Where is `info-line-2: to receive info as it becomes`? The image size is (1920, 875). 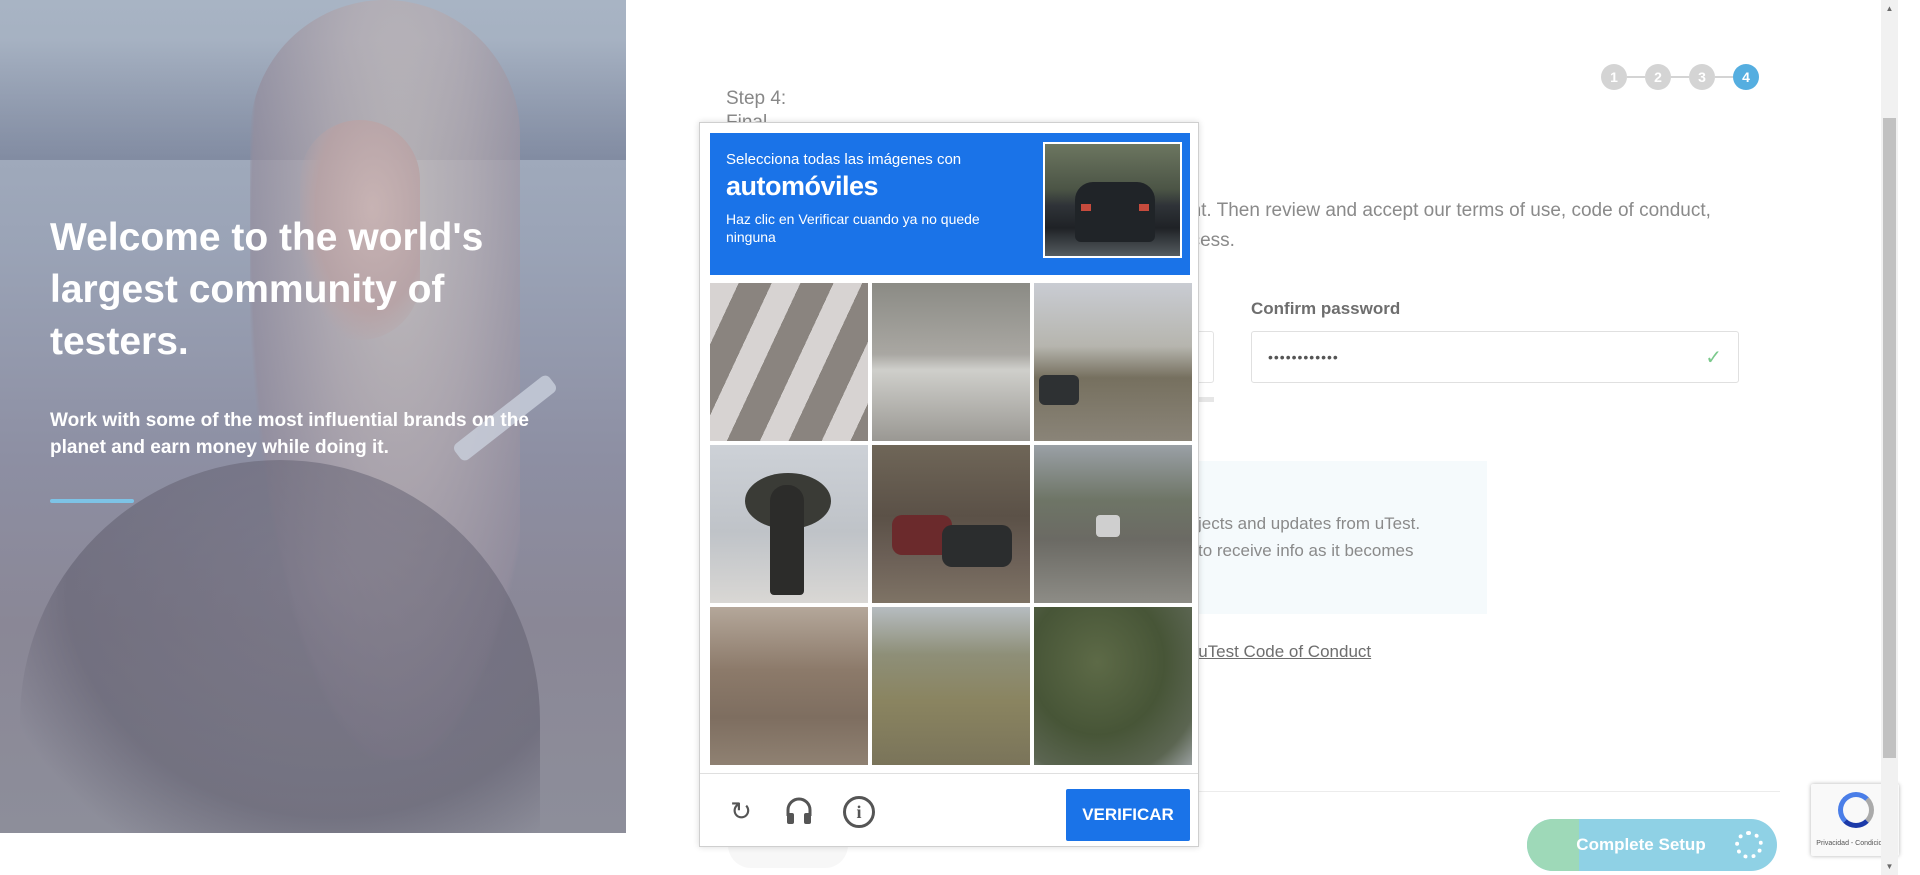 info-line-2: to receive info as it becomes is located at coordinates (1306, 550).